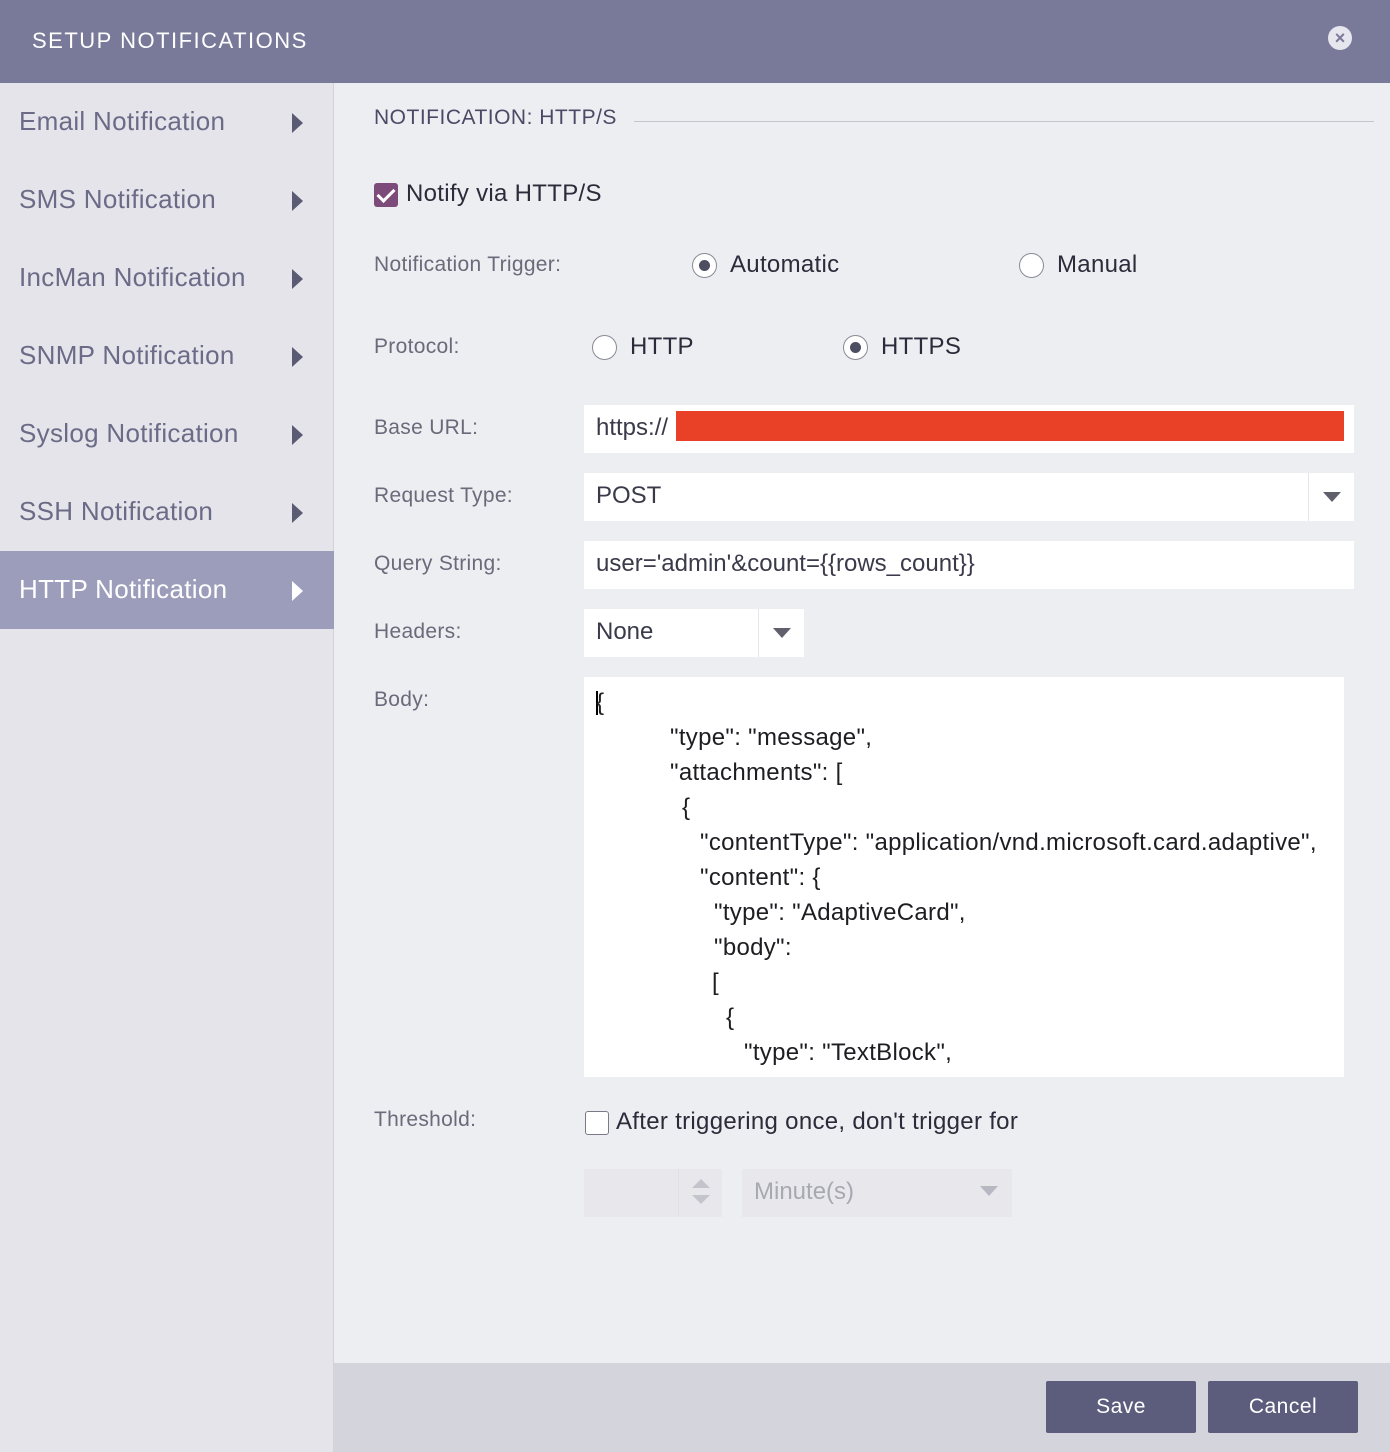 The height and width of the screenshot is (1452, 1390). What do you see at coordinates (443, 495) in the screenshot?
I see `request-type-label: Request Type:` at bounding box center [443, 495].